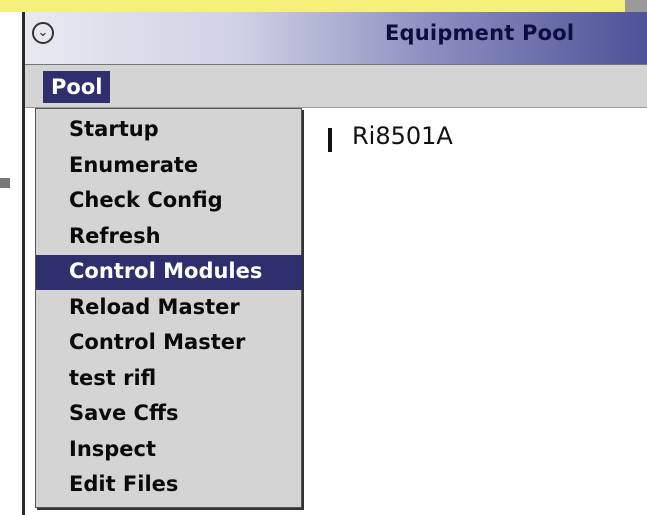 The width and height of the screenshot is (647, 515). Describe the element at coordinates (174, 201) in the screenshot. I see `menu-item-check-config: Check Config` at that location.